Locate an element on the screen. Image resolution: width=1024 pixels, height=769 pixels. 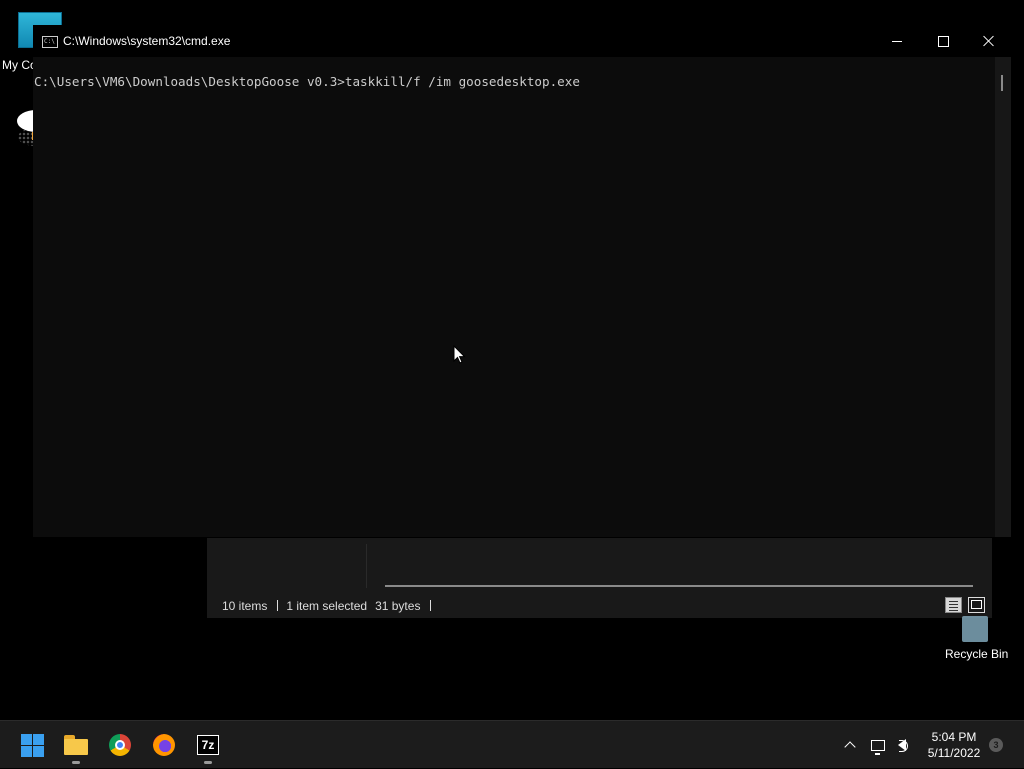
show-hidden-icons-button is located at coordinates (850, 745).